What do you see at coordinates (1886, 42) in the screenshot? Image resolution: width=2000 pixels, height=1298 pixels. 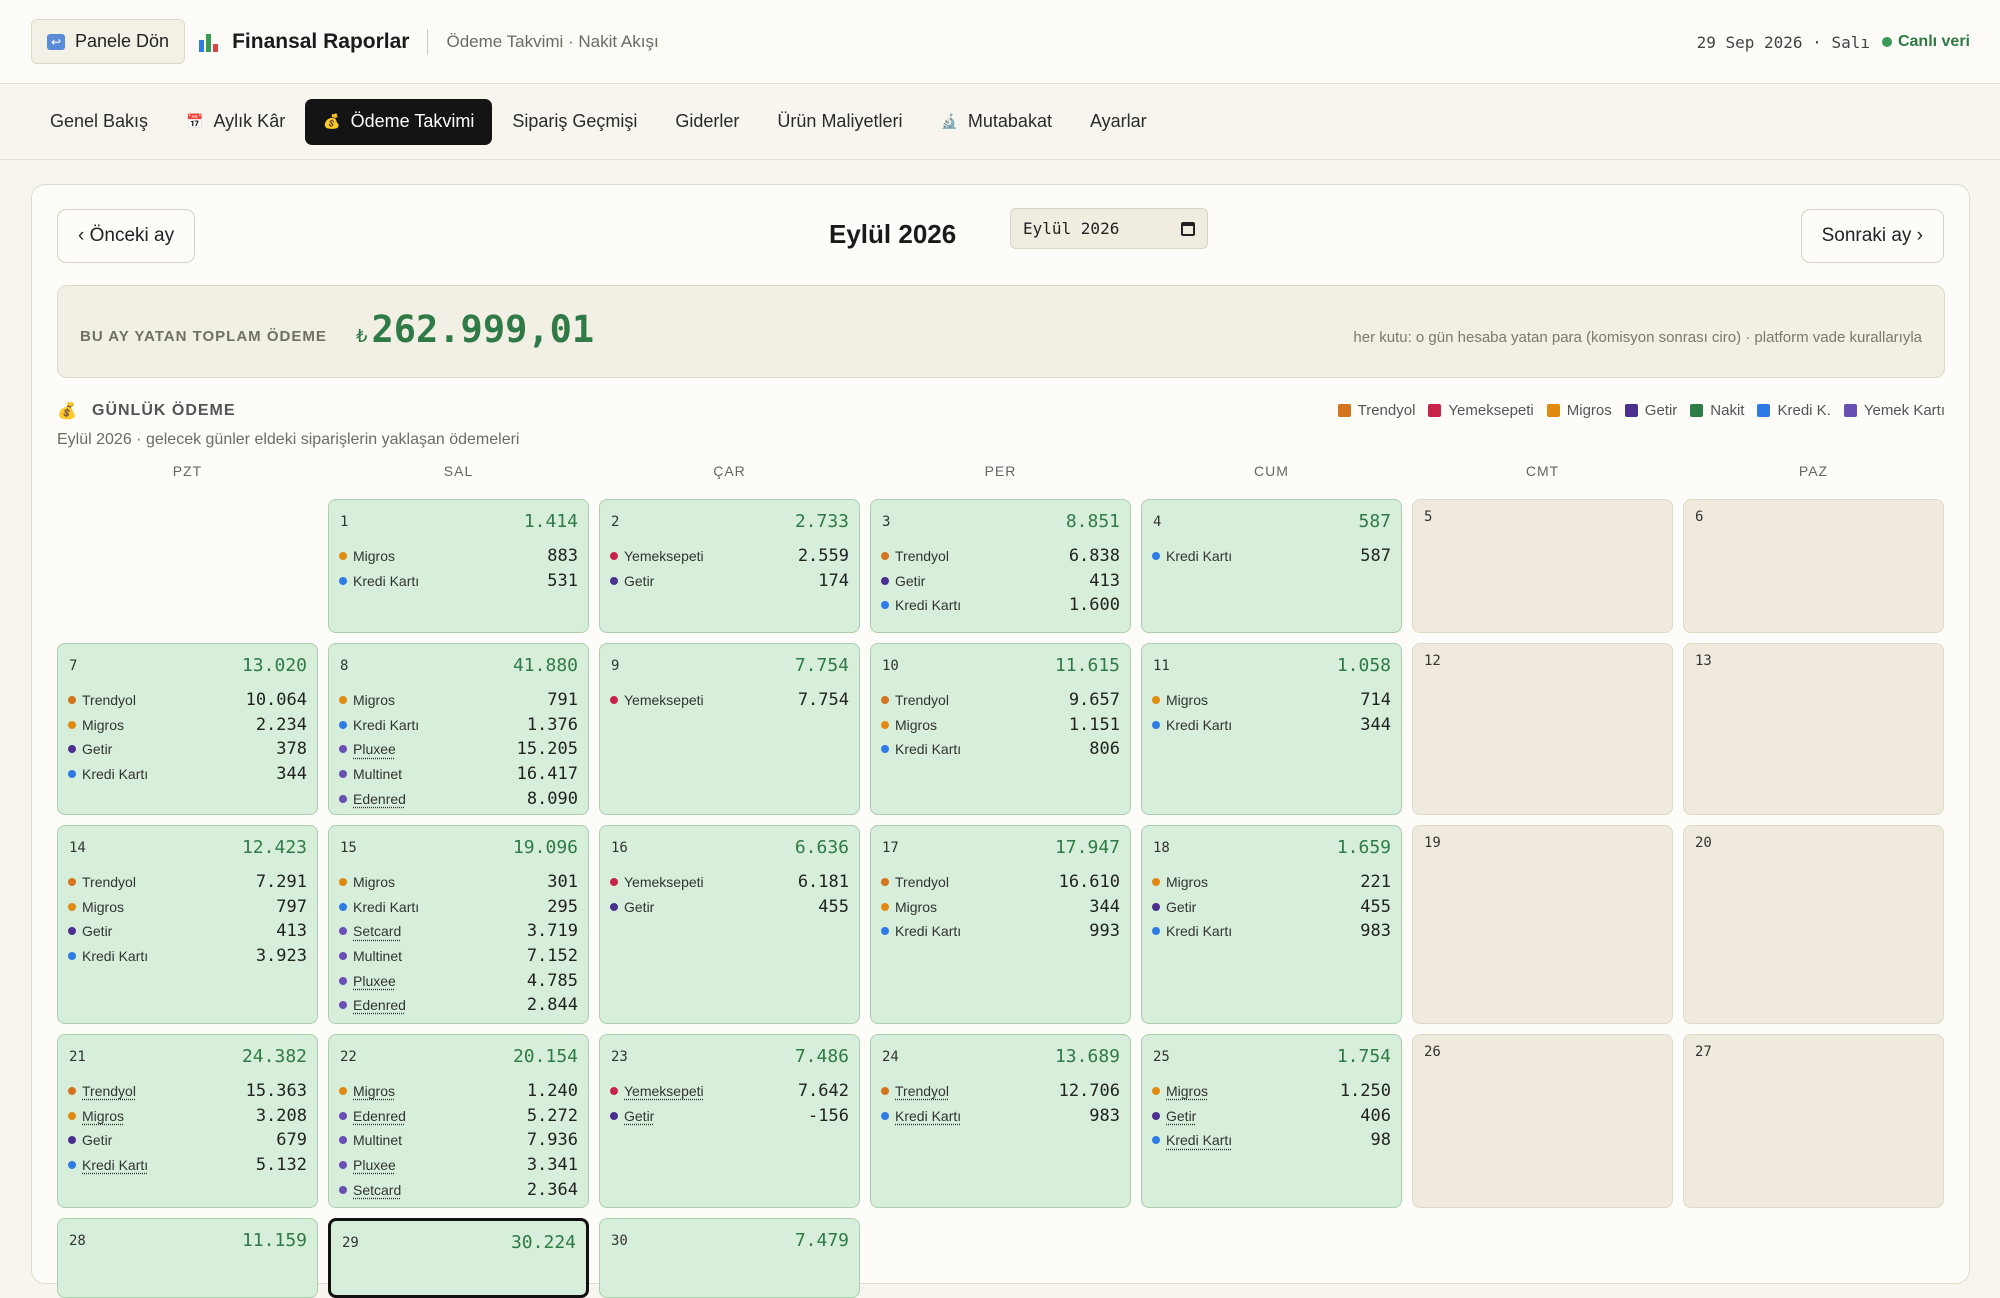 I see `live-dot-icon` at bounding box center [1886, 42].